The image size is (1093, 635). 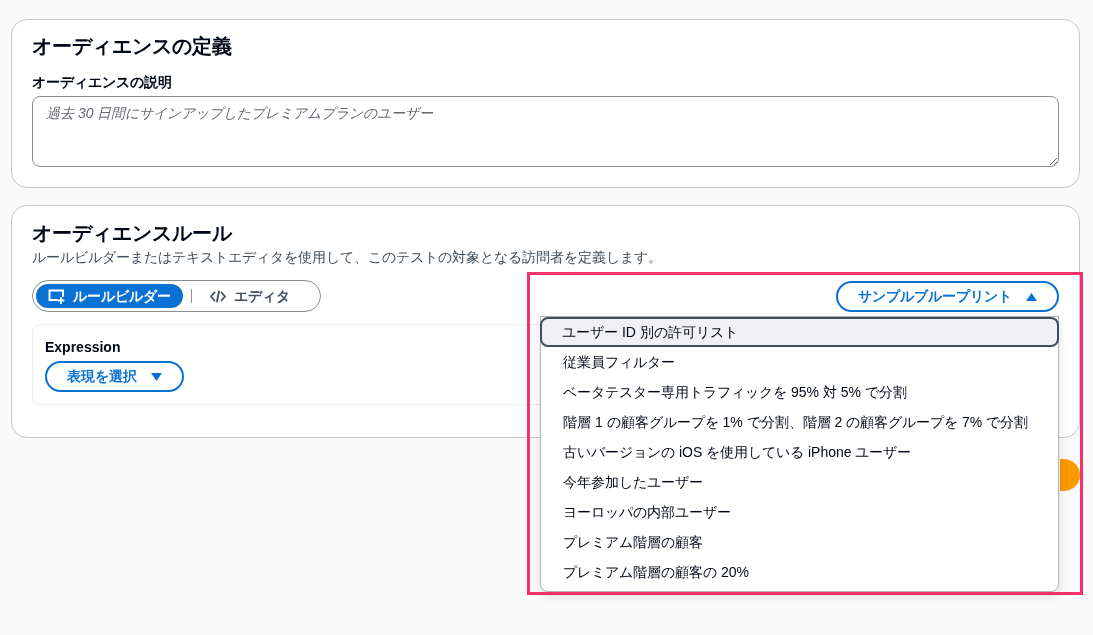 I want to click on menu-item: ベータテスター専用トラフィックを 95% 対 5% で分割, so click(x=799, y=392).